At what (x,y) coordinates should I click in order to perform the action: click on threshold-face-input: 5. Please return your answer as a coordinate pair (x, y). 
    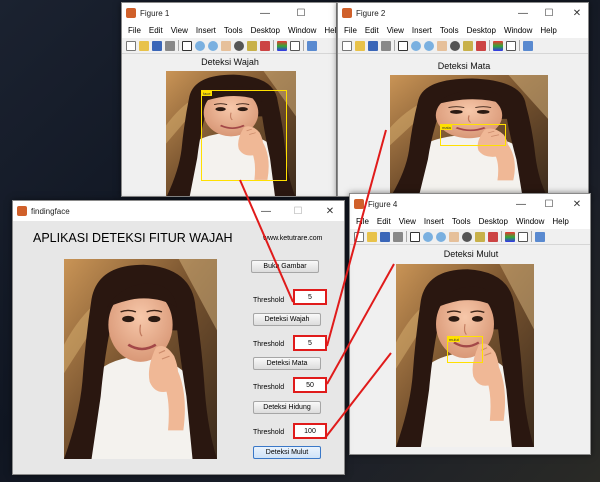
    Looking at the image, I should click on (310, 297).